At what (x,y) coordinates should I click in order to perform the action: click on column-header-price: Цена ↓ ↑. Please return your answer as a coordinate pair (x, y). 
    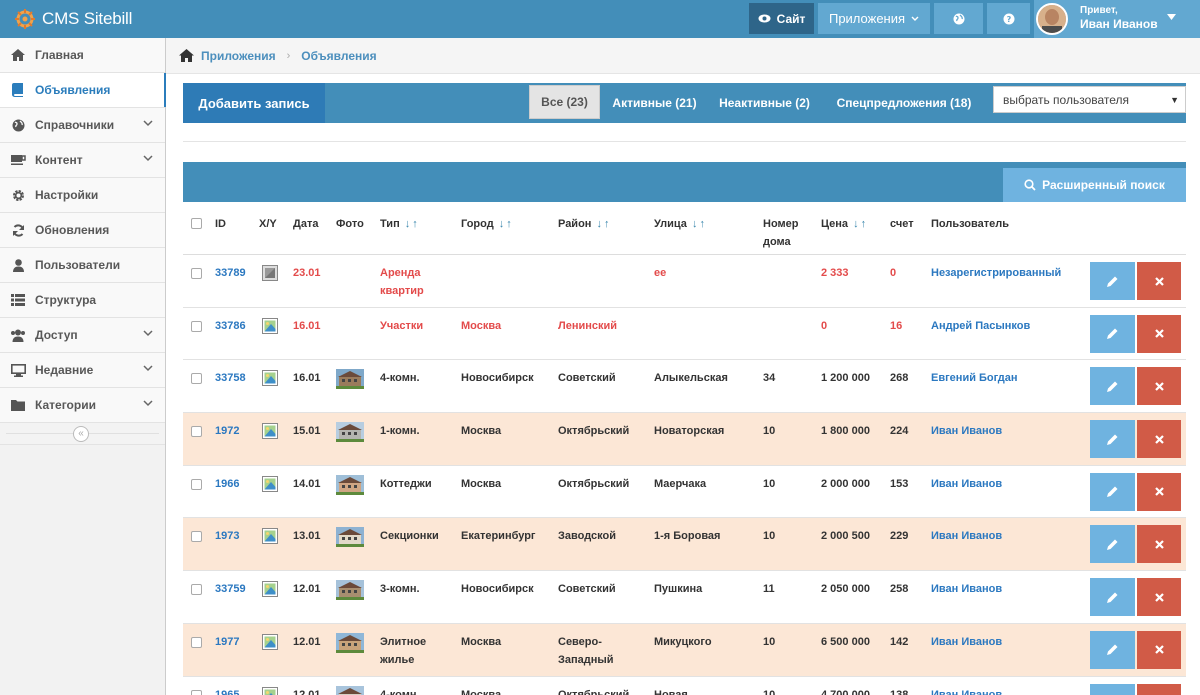
    Looking at the image, I should click on (843, 224).